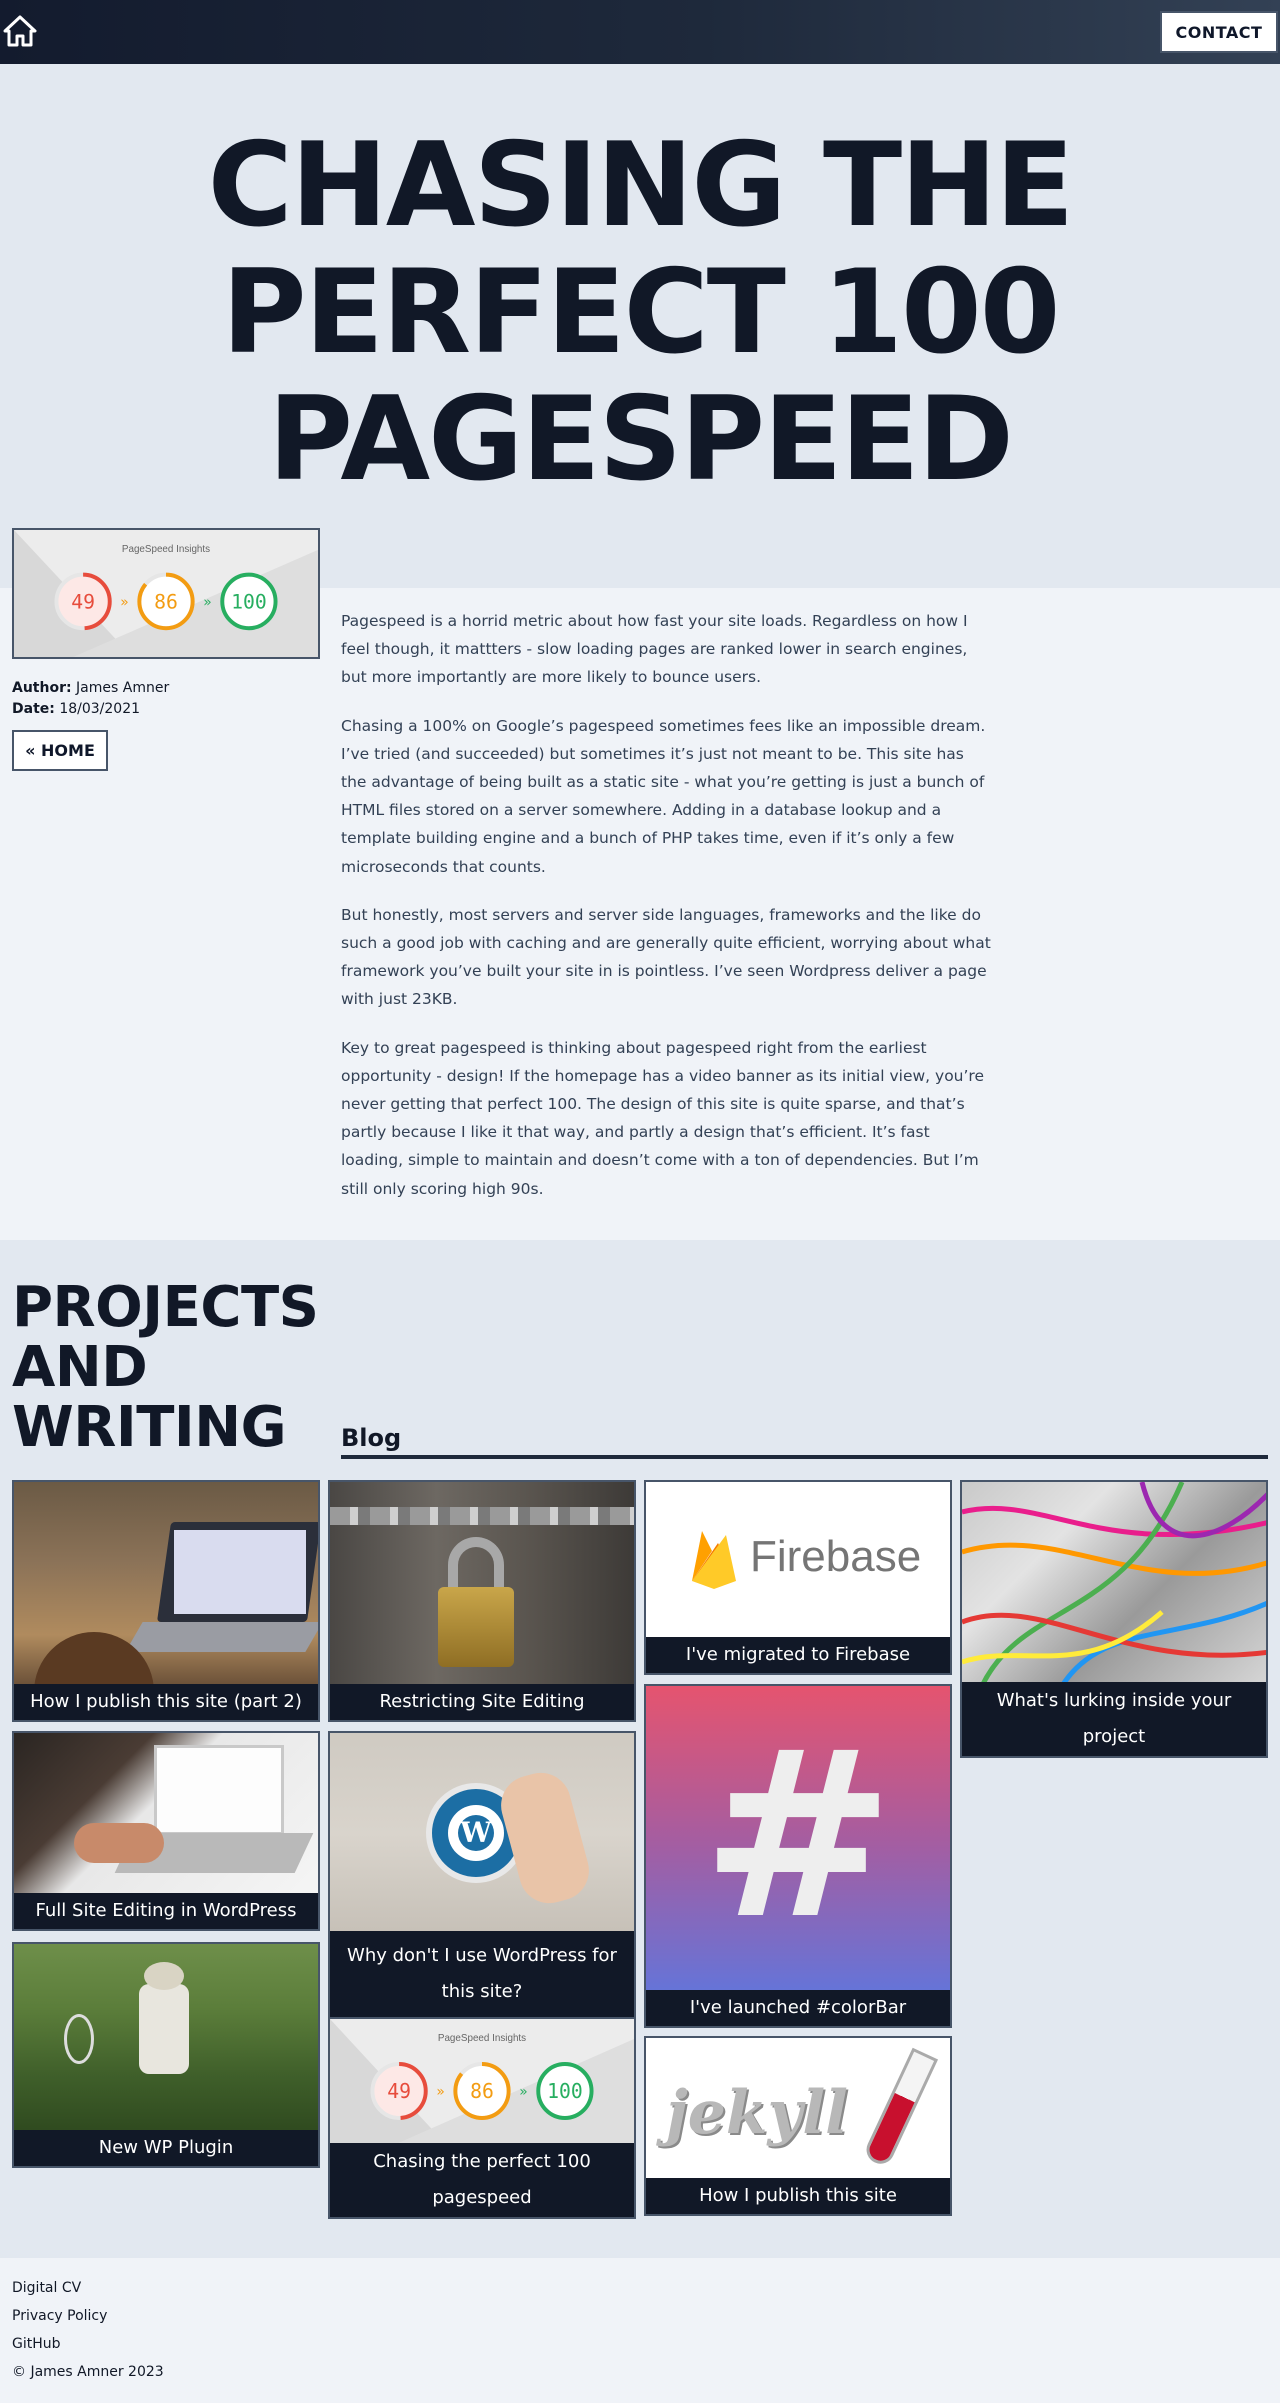 The image size is (1280, 2403). I want to click on blog-card-caption: How I publish this site (part 2), so click(166, 1702).